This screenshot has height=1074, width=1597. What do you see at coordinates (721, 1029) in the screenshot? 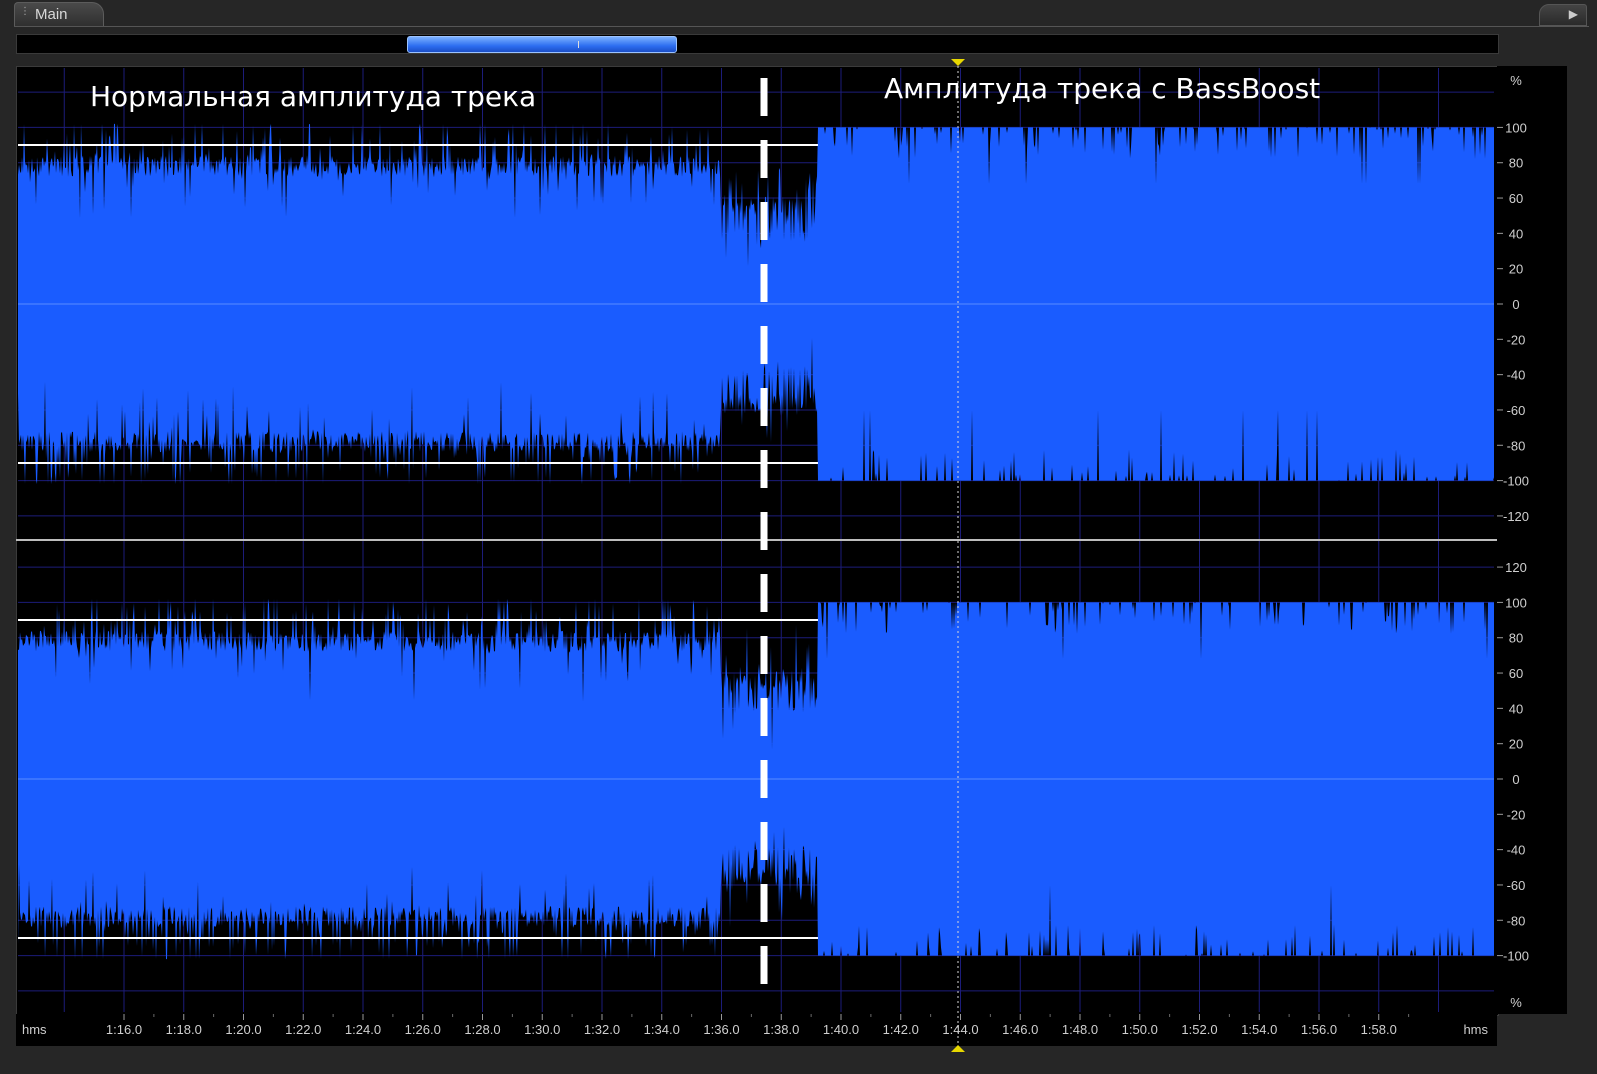
I see `time-tick-label: 1:36.0` at bounding box center [721, 1029].